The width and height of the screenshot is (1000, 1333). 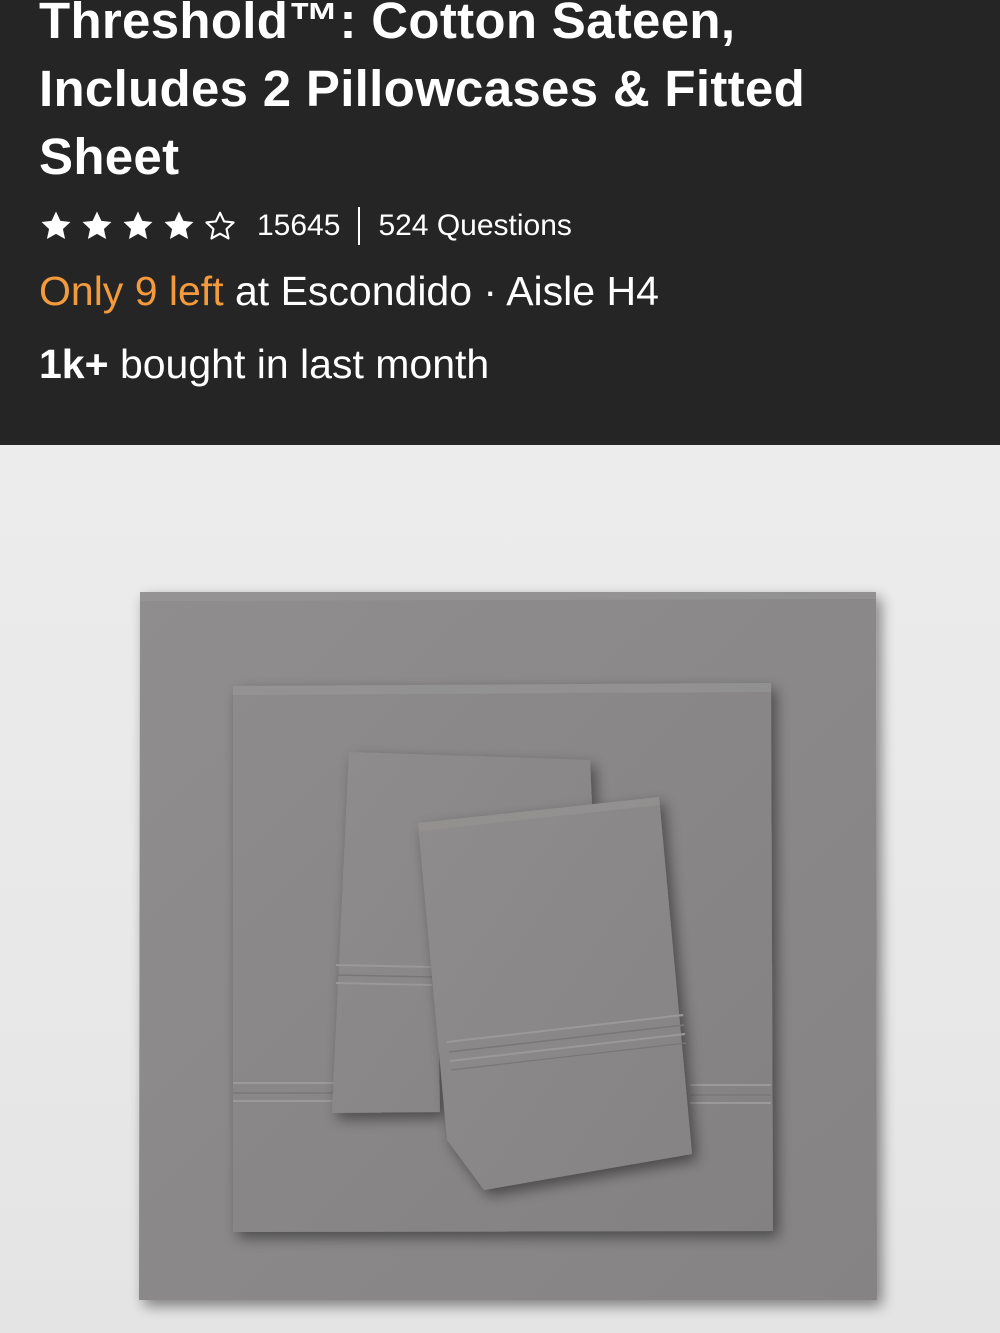 I want to click on purchase-stats: 1k+ bought in last month, so click(x=264, y=364).